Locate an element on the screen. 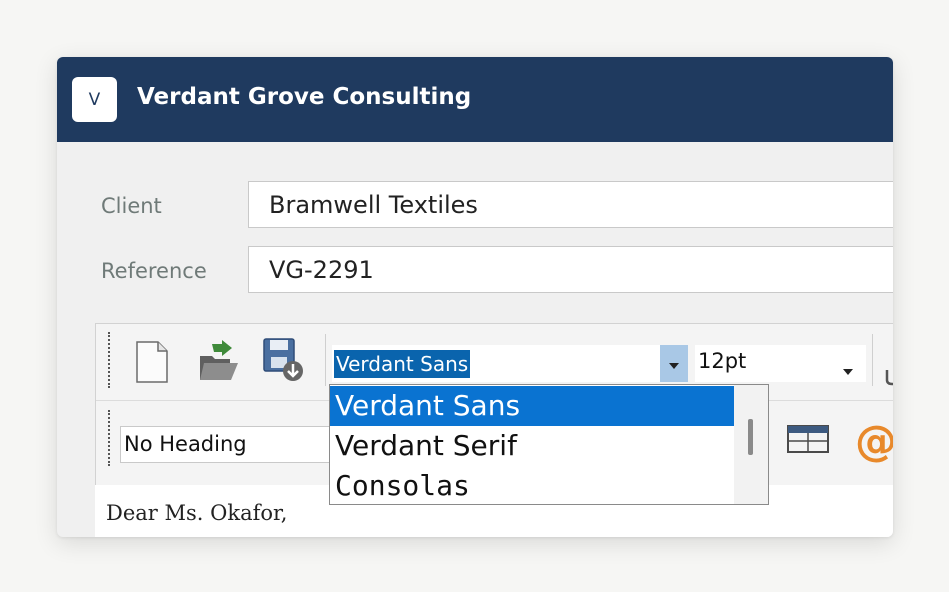  font-option-verdant-serif: Verdant Serif is located at coordinates (532, 446).